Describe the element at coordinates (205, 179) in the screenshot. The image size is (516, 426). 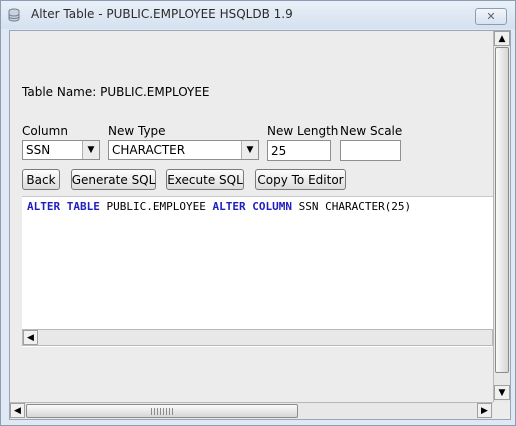
I see `execute-sql-button: Execute SQL` at that location.